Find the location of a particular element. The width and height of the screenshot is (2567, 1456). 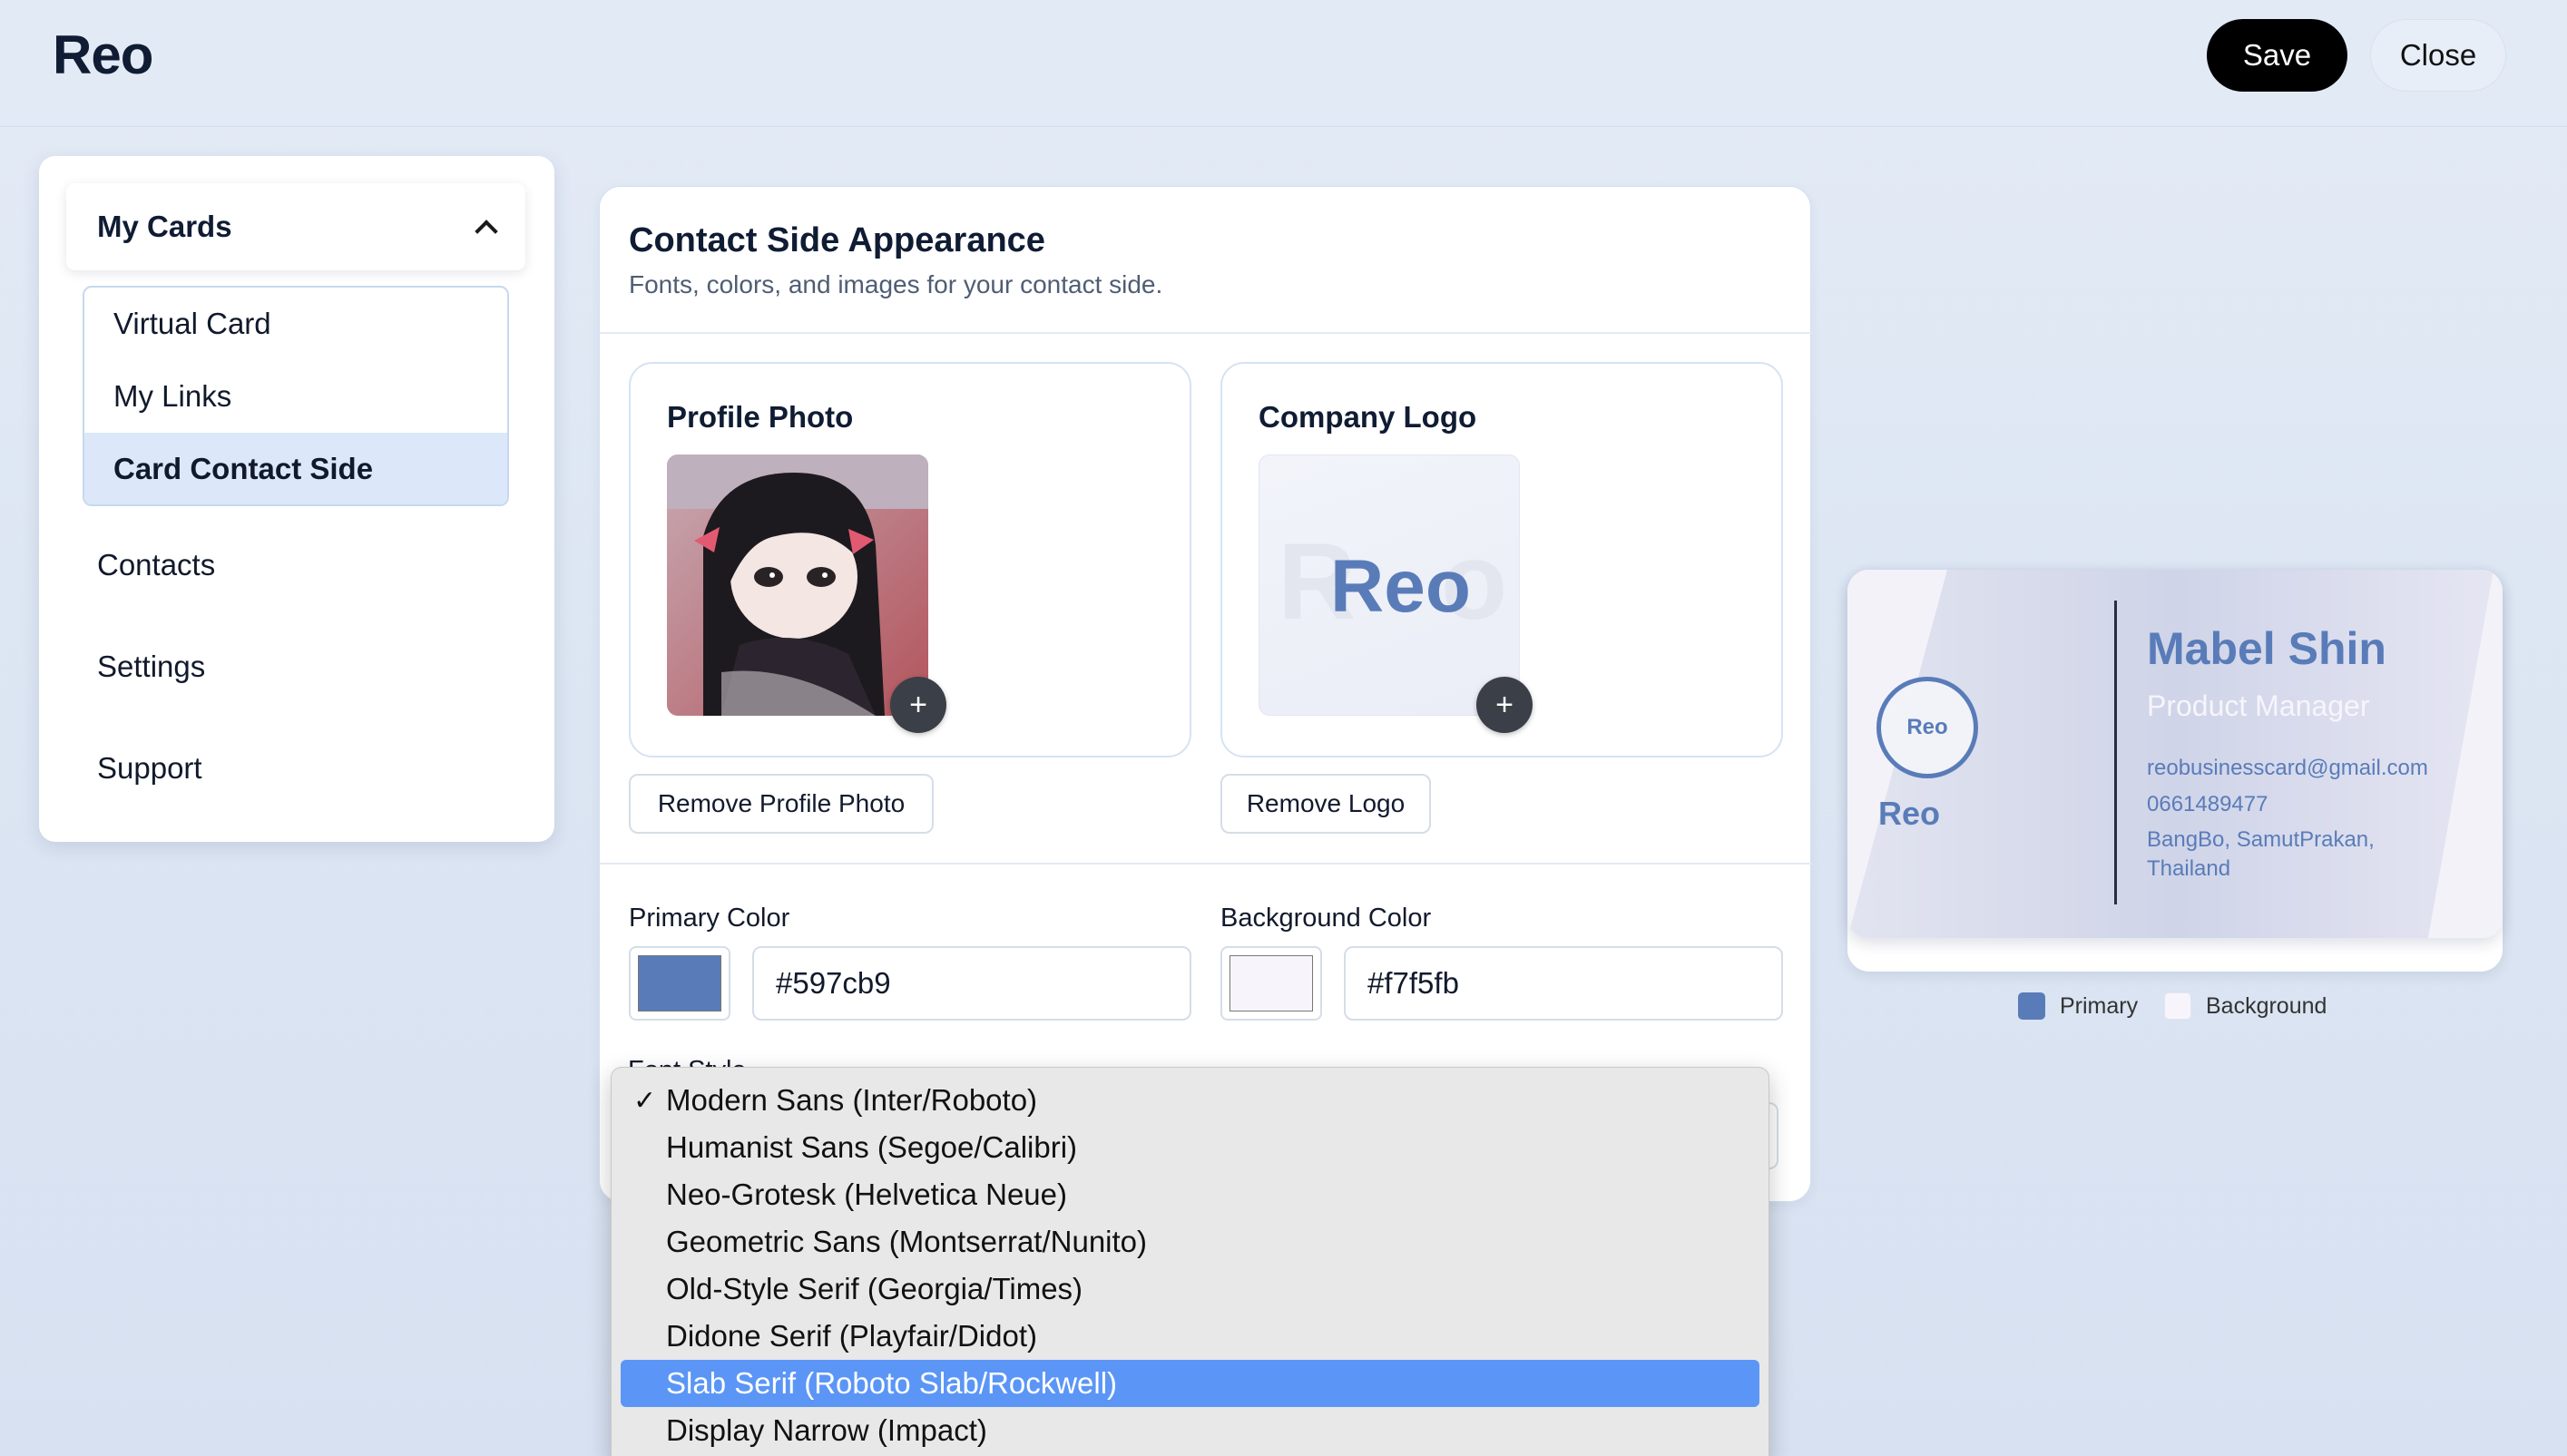

remove-profile-photo-button: Remove Profile Photo is located at coordinates (781, 804).